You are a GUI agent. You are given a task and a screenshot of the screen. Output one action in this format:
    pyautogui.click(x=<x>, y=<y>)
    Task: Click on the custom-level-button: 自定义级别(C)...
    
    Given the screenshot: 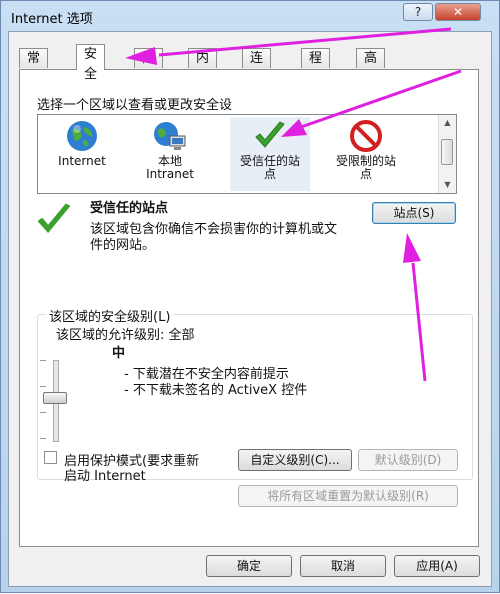 What is the action you would take?
    pyautogui.click(x=295, y=460)
    